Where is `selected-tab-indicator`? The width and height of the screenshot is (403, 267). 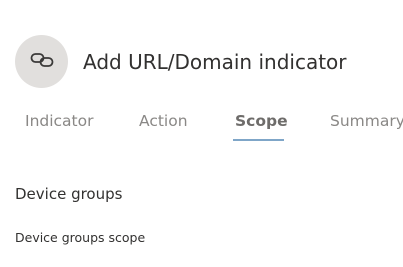 selected-tab-indicator is located at coordinates (258, 140).